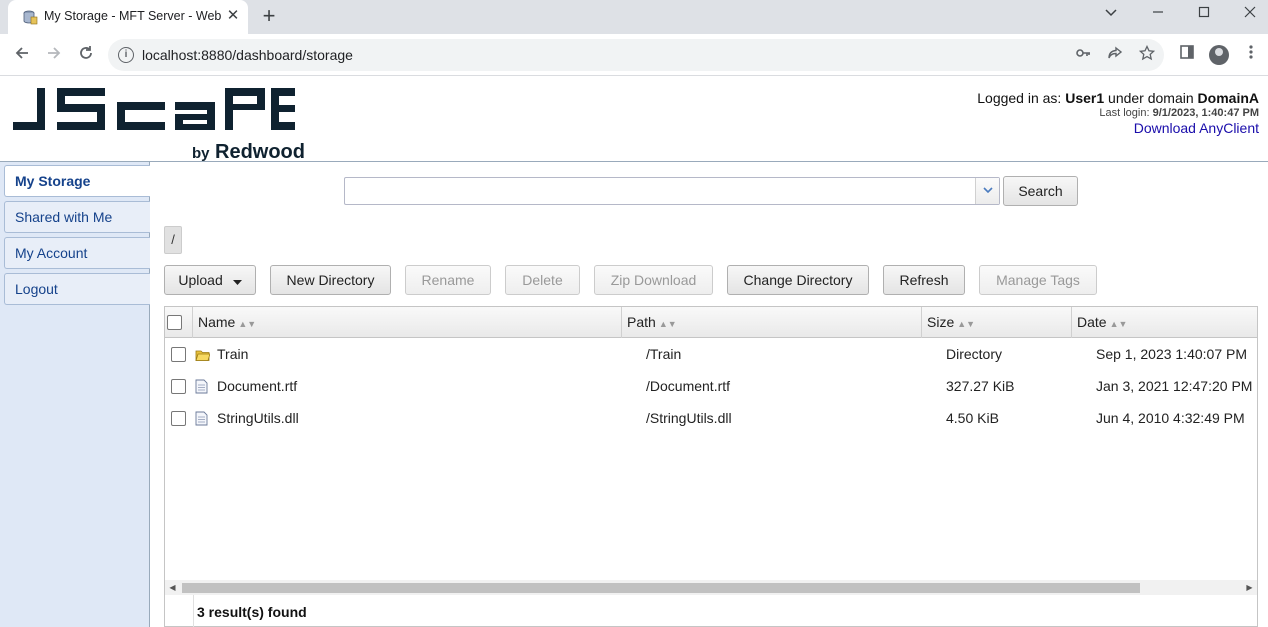 Image resolution: width=1268 pixels, height=627 pixels. Describe the element at coordinates (217, 322) in the screenshot. I see `column-name-label: Name` at that location.